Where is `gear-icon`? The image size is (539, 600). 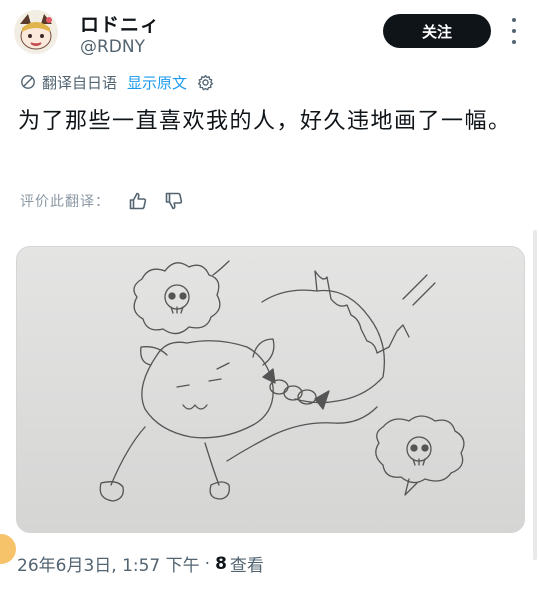 gear-icon is located at coordinates (205, 82).